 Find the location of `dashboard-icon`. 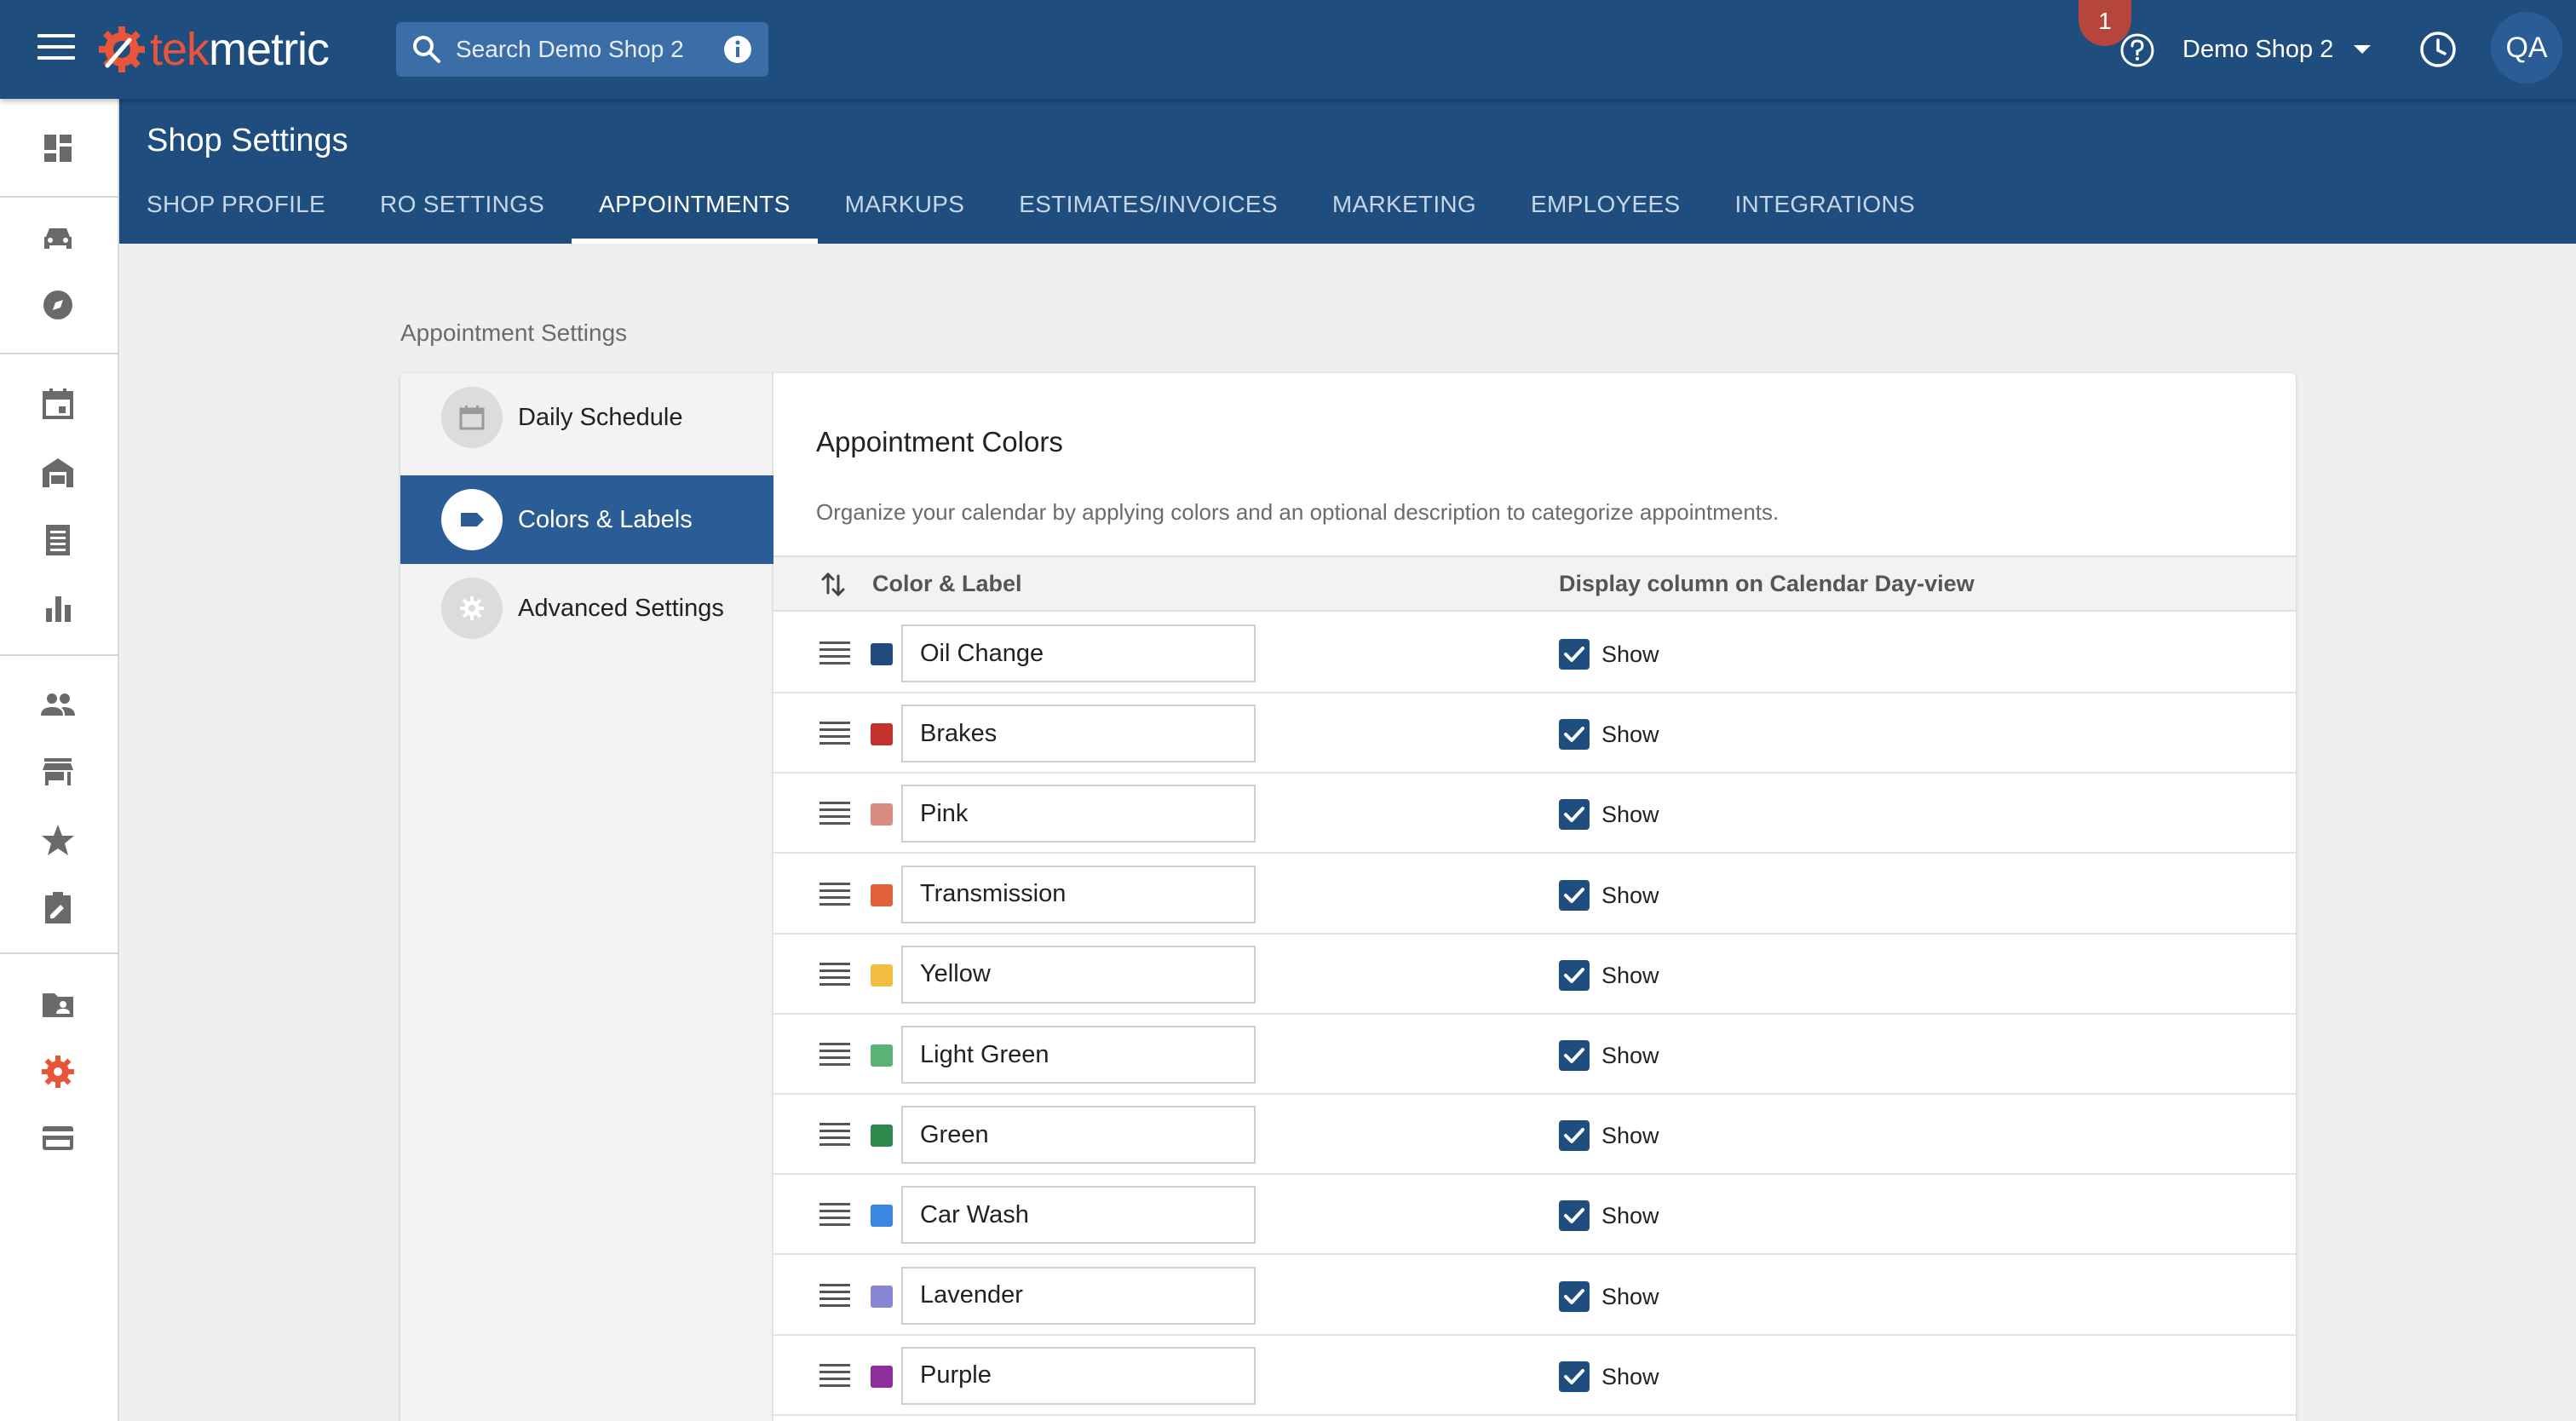

dashboard-icon is located at coordinates (57, 148).